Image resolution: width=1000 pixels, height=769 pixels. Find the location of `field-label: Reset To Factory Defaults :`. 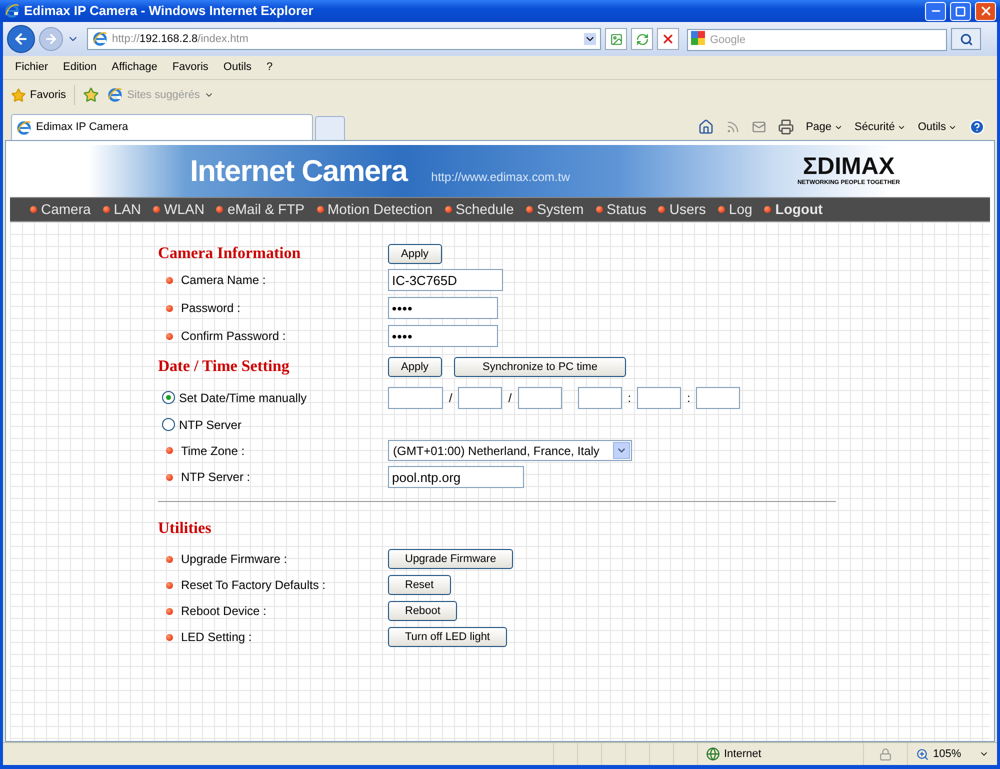

field-label: Reset To Factory Defaults : is located at coordinates (253, 585).